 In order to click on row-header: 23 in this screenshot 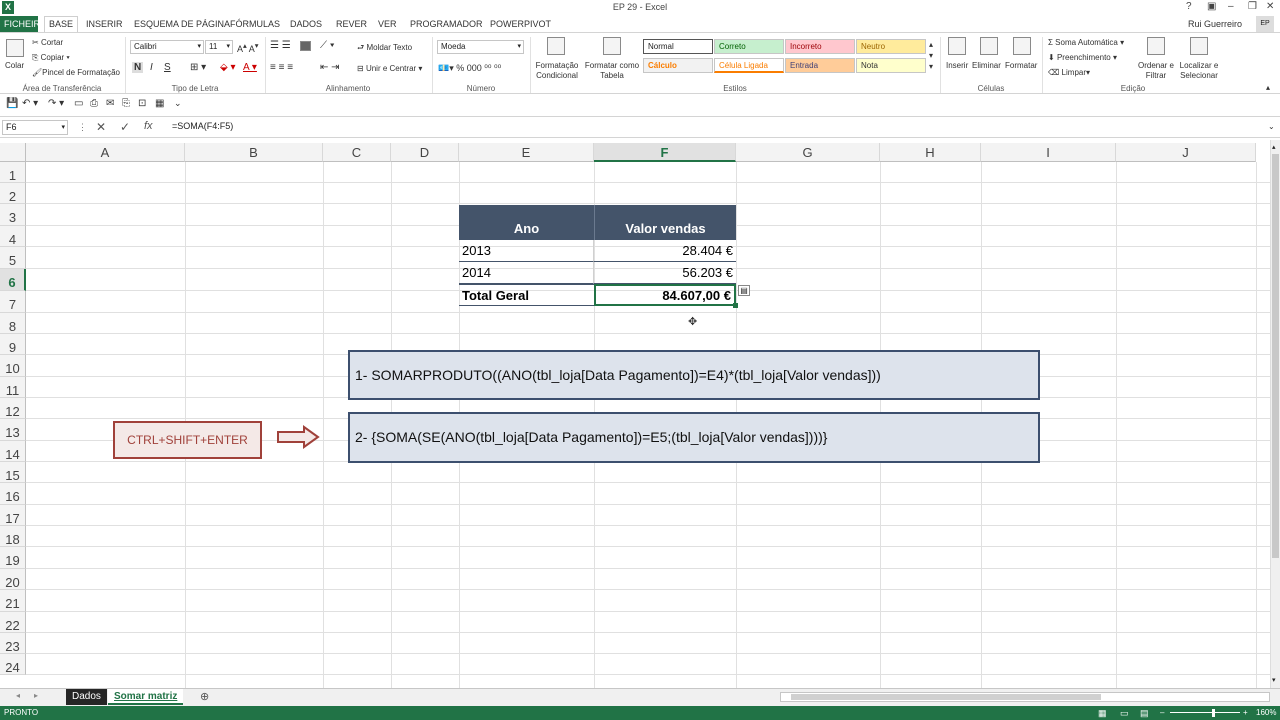, I will do `click(13, 643)`.